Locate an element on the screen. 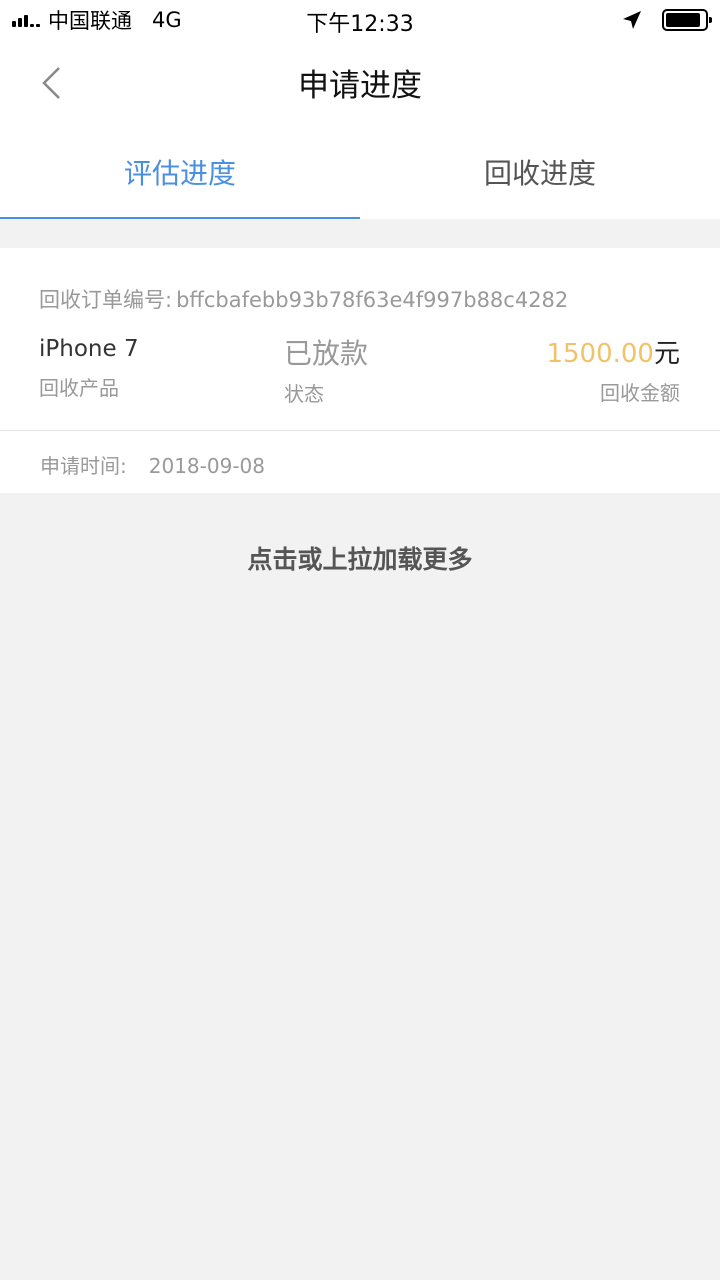  order-number-value: bffcbafebb93b78f63e4f997b88c4282 is located at coordinates (372, 300).